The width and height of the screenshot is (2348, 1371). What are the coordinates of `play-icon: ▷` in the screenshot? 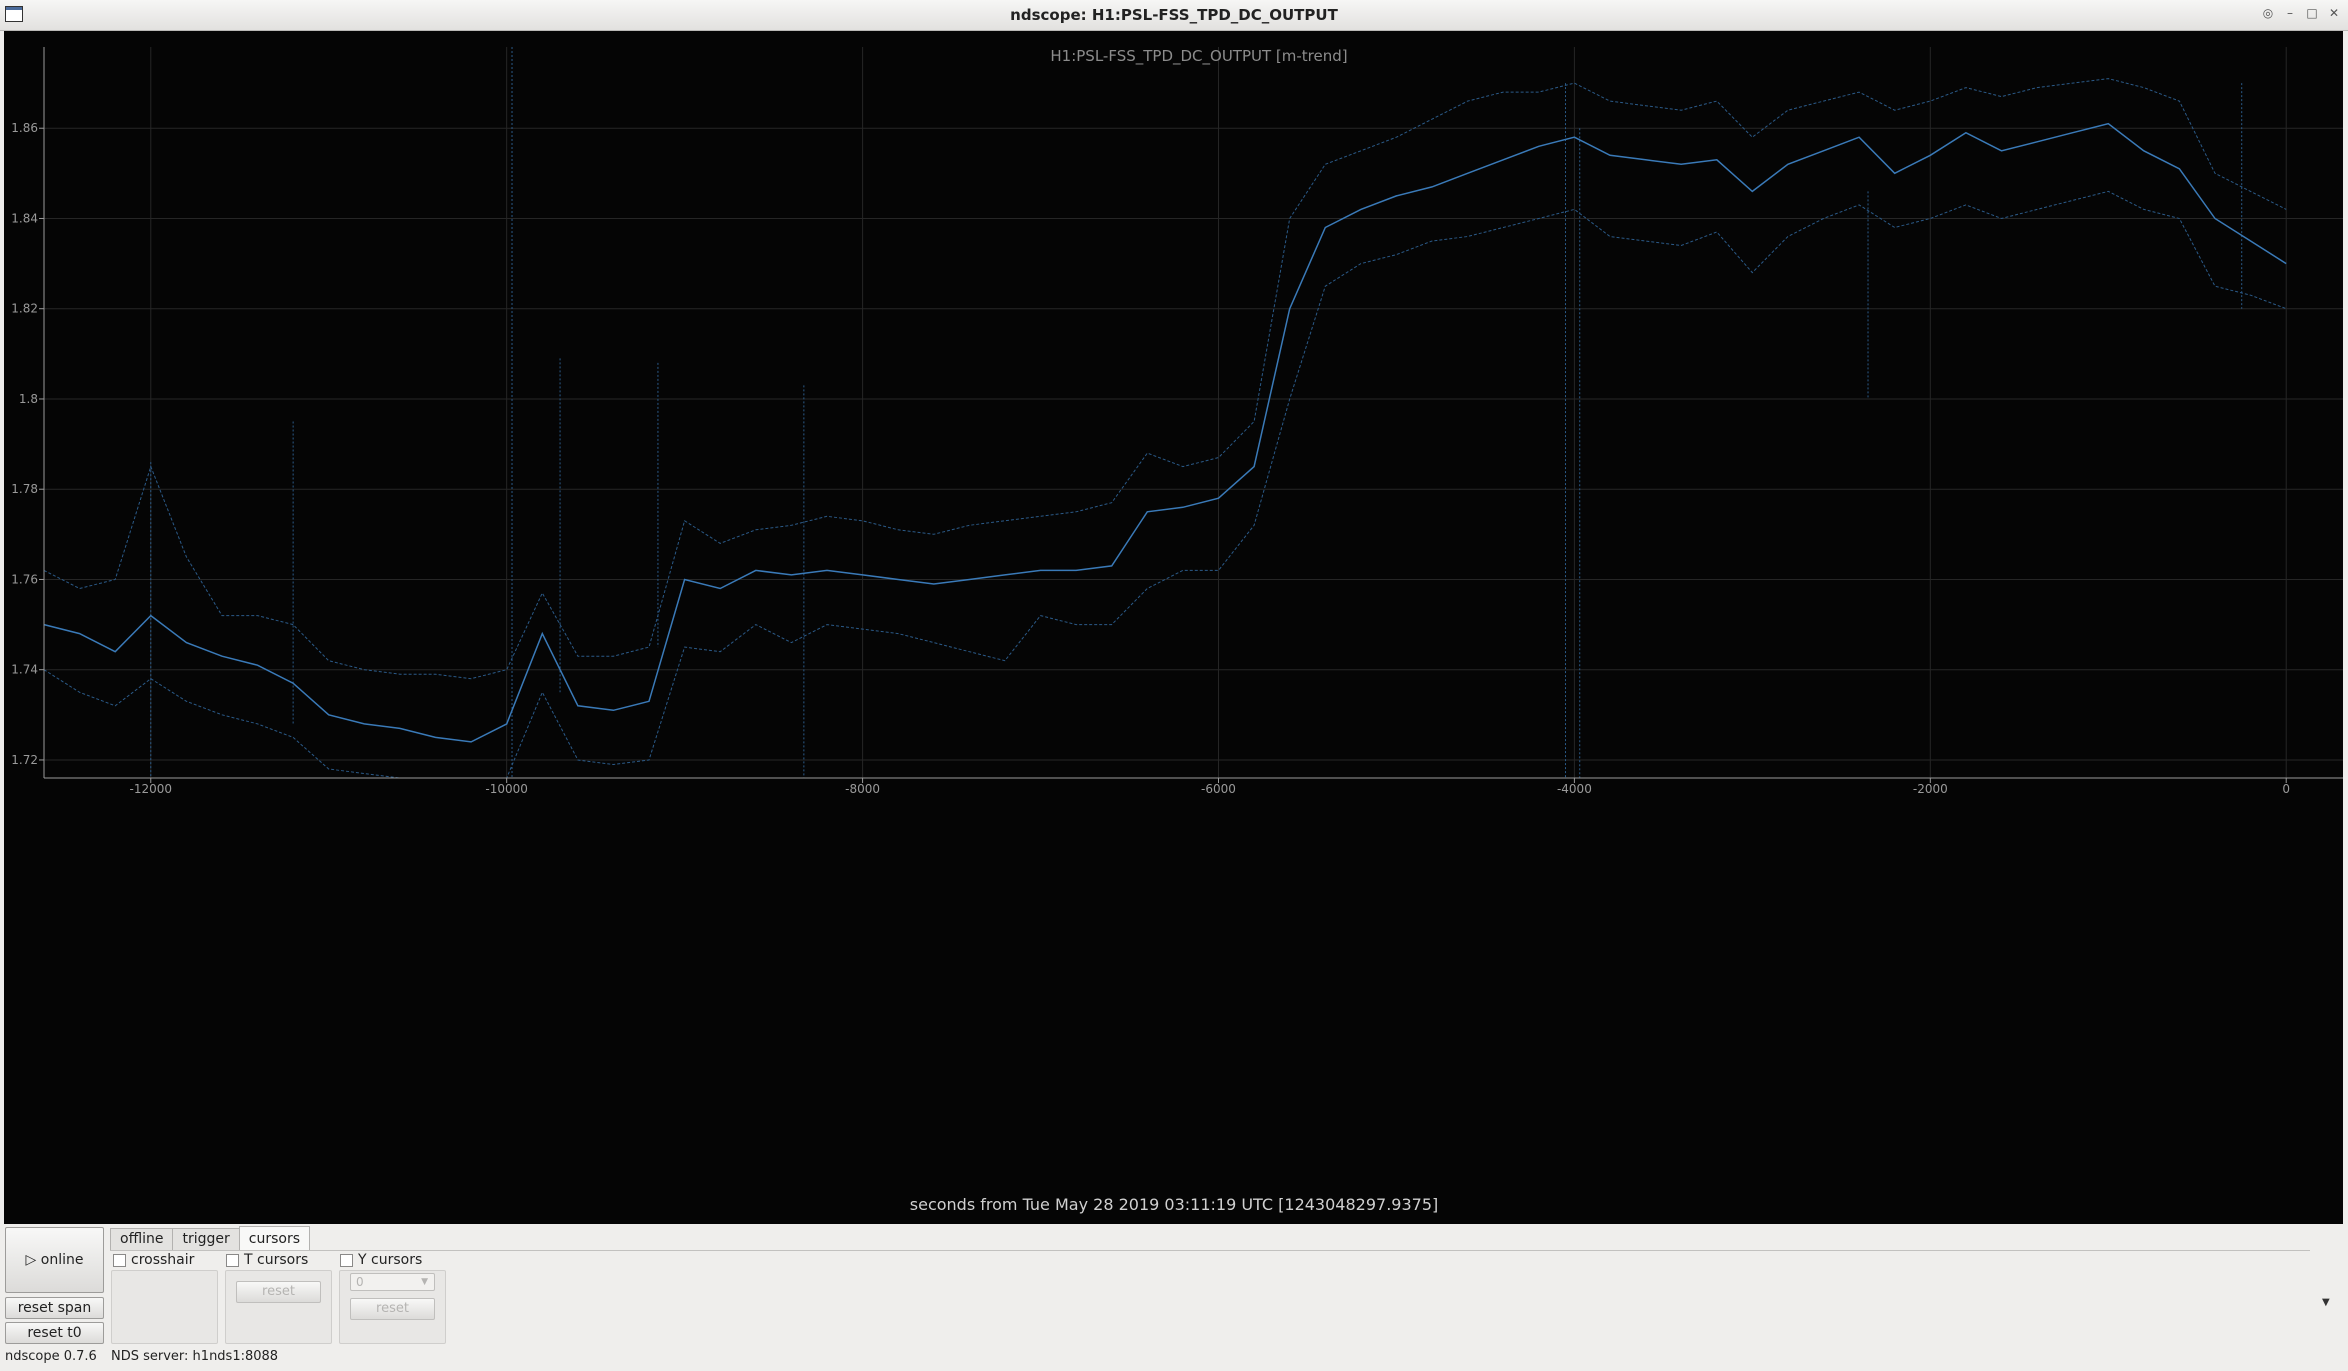 It's located at (31, 1260).